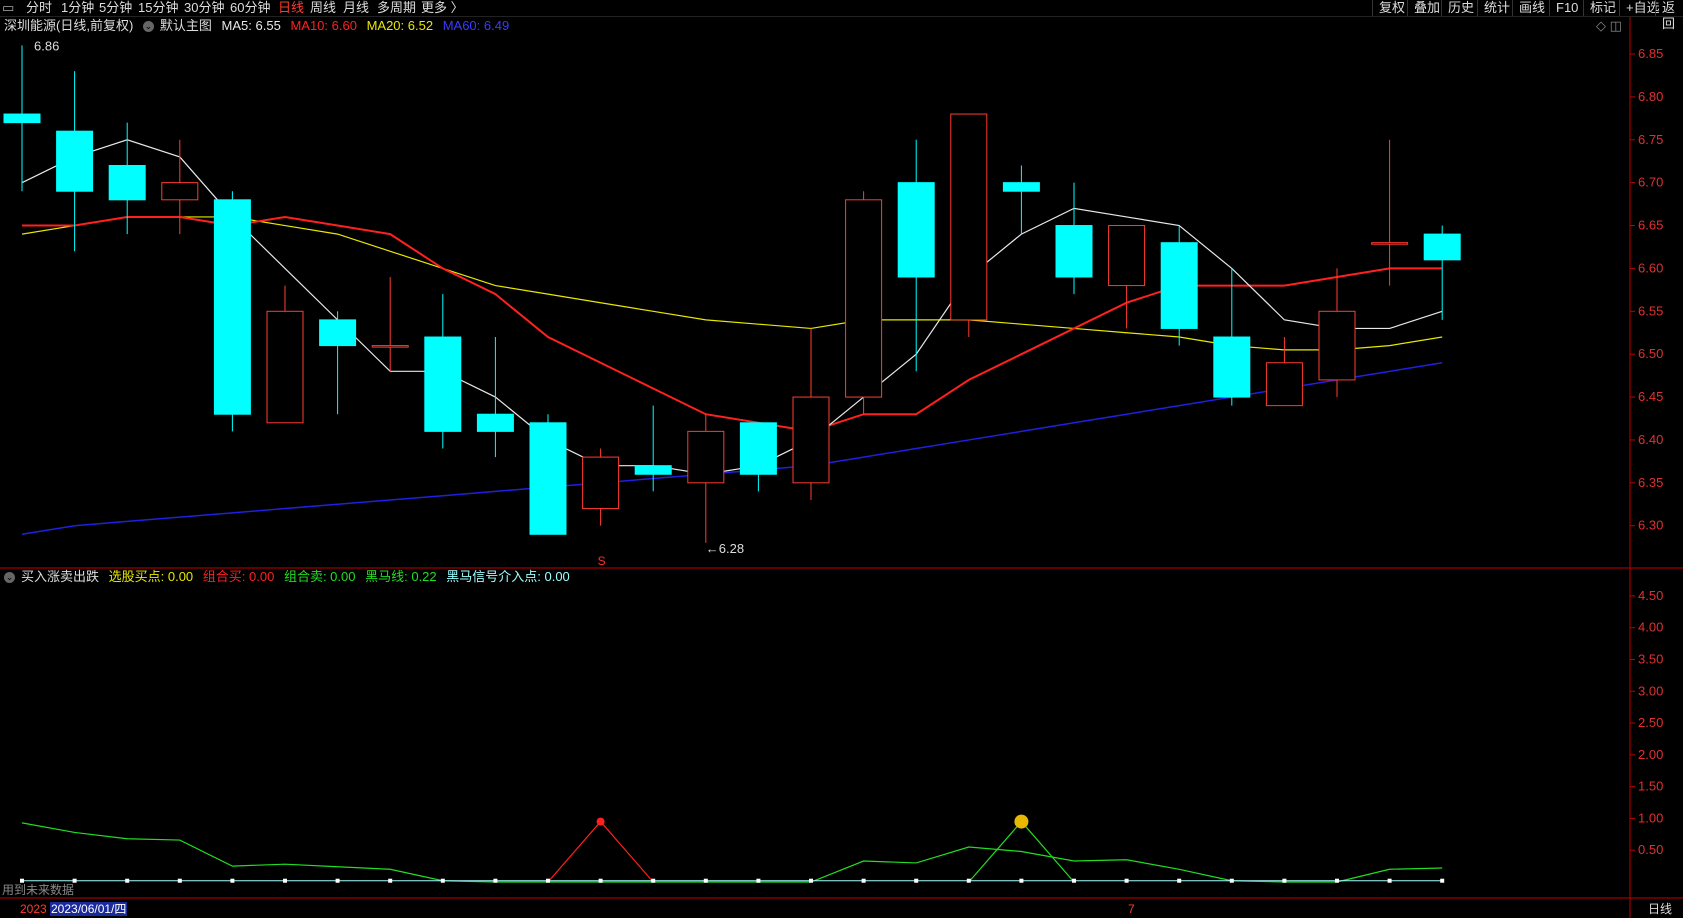 The image size is (1683, 918). I want to click on bottom-note: 用到未来数据, so click(38, 890).